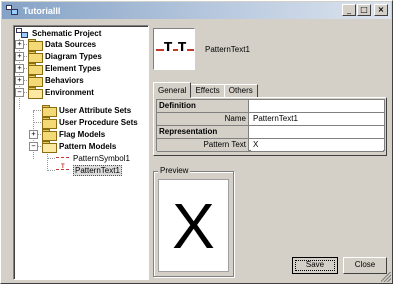  Describe the element at coordinates (349, 10) in the screenshot. I see `minimize-button: _` at that location.